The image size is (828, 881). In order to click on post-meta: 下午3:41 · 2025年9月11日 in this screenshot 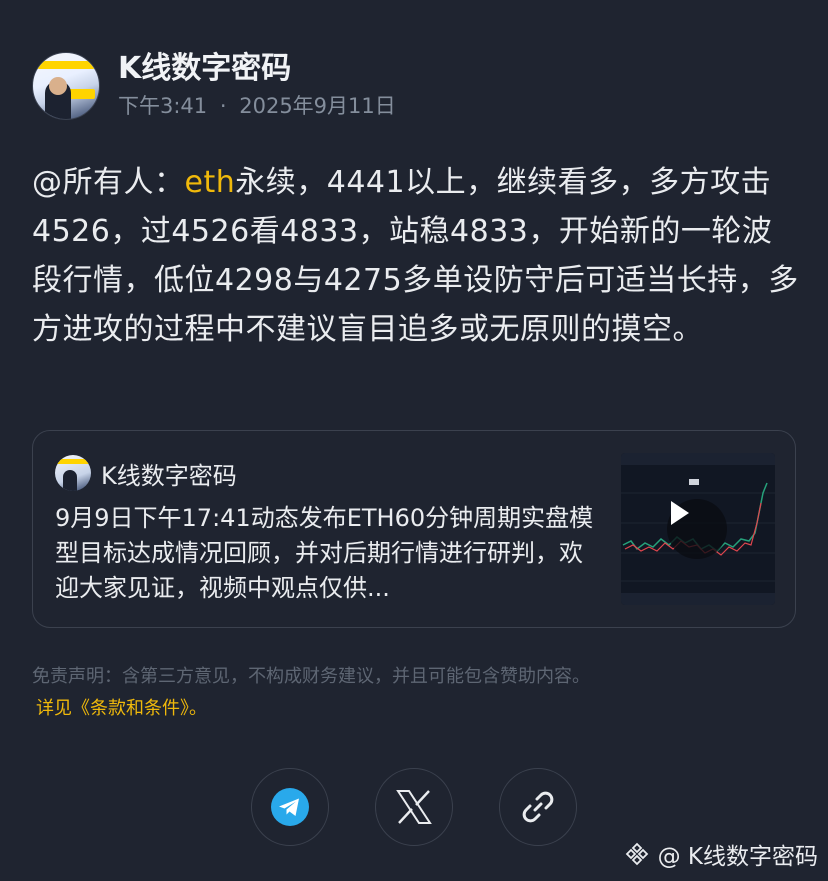, I will do `click(257, 105)`.